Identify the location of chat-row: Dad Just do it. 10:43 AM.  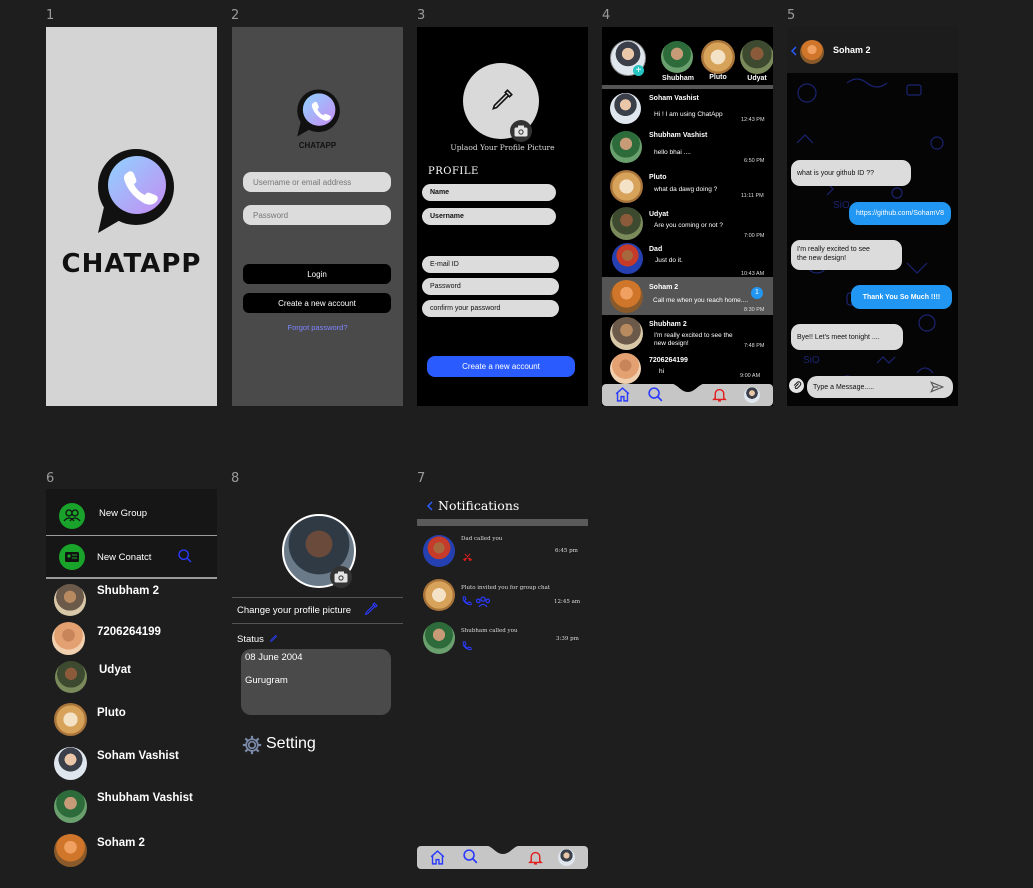
(687, 259).